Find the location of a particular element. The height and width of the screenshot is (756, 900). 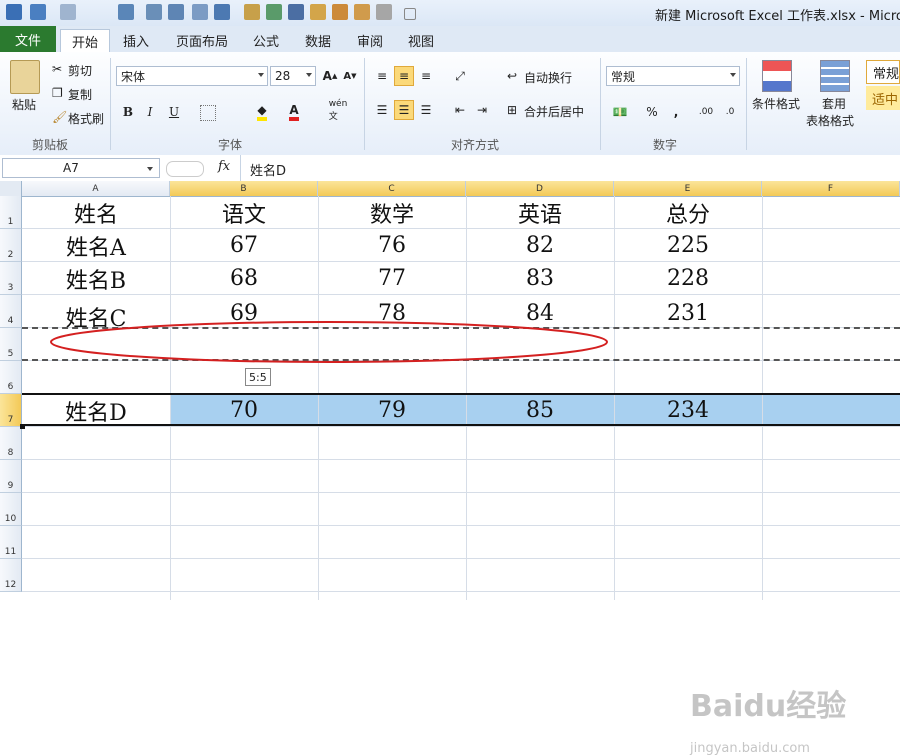

decrease-indent-icon: ⇤ is located at coordinates (460, 110).